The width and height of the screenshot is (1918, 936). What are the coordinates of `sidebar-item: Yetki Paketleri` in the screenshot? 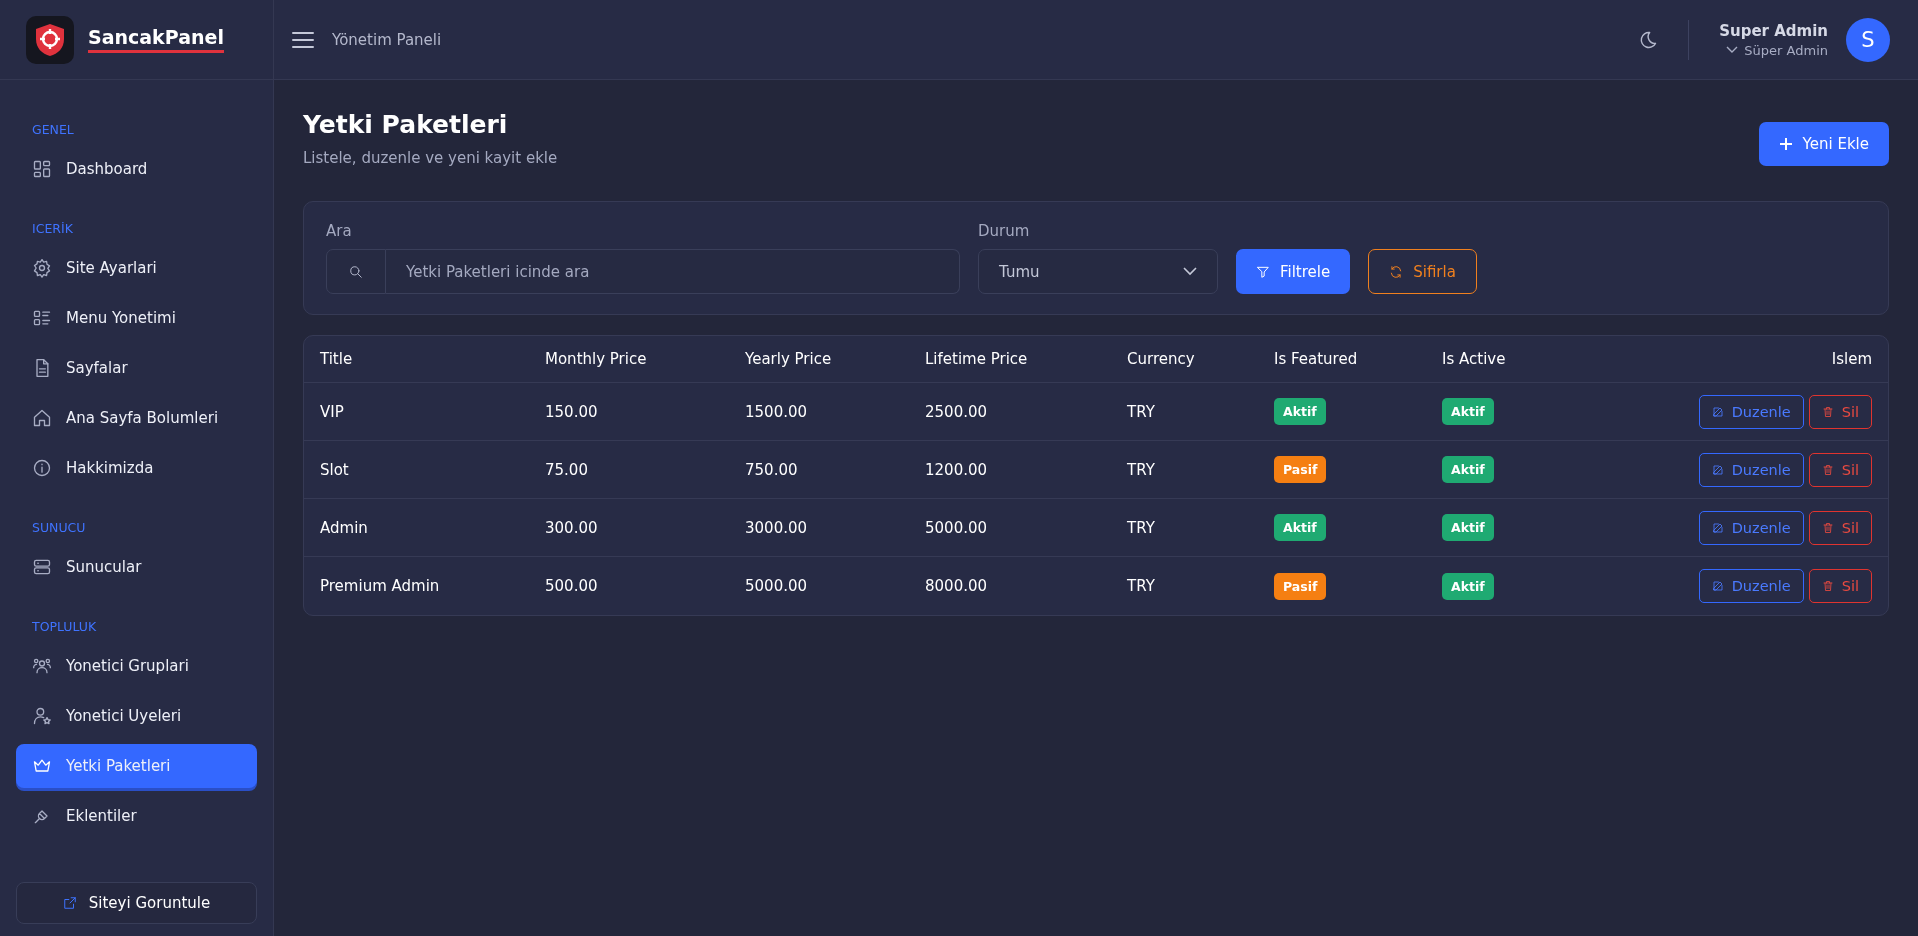 It's located at (136, 766).